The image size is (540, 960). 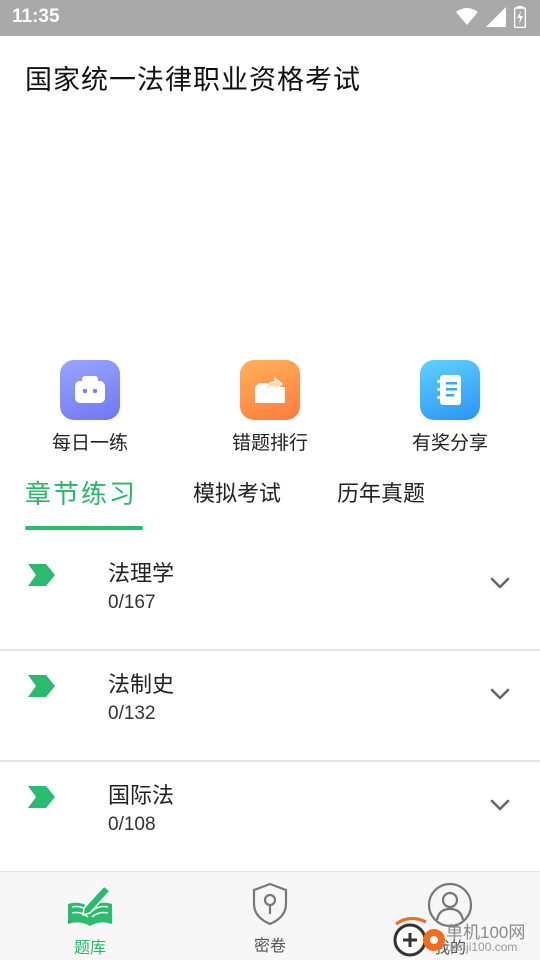 I want to click on app-title: 国家统一法律职业资格考试, so click(x=193, y=80).